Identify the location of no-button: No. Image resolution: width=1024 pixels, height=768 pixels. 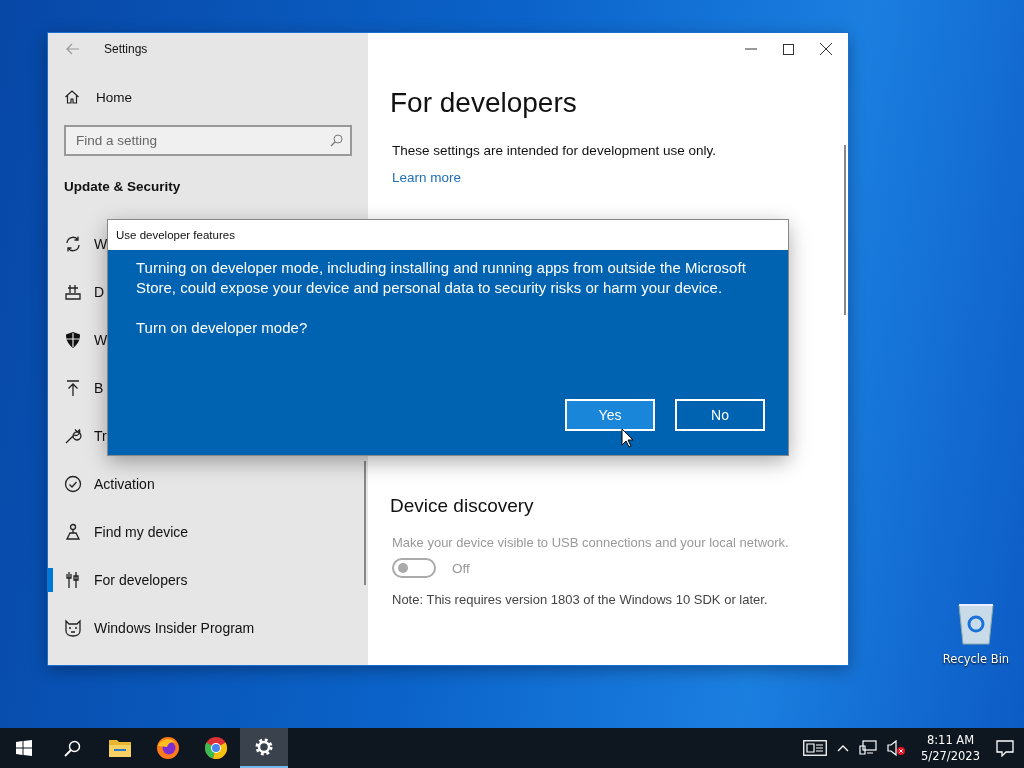
(720, 415).